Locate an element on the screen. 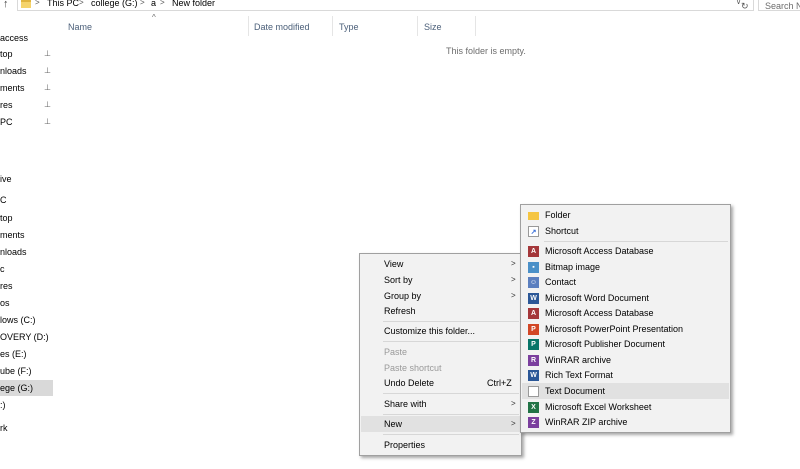 Image resolution: width=800 pixels, height=469 pixels. new-item-rich-text: W Rich Text Format is located at coordinates (625, 375).